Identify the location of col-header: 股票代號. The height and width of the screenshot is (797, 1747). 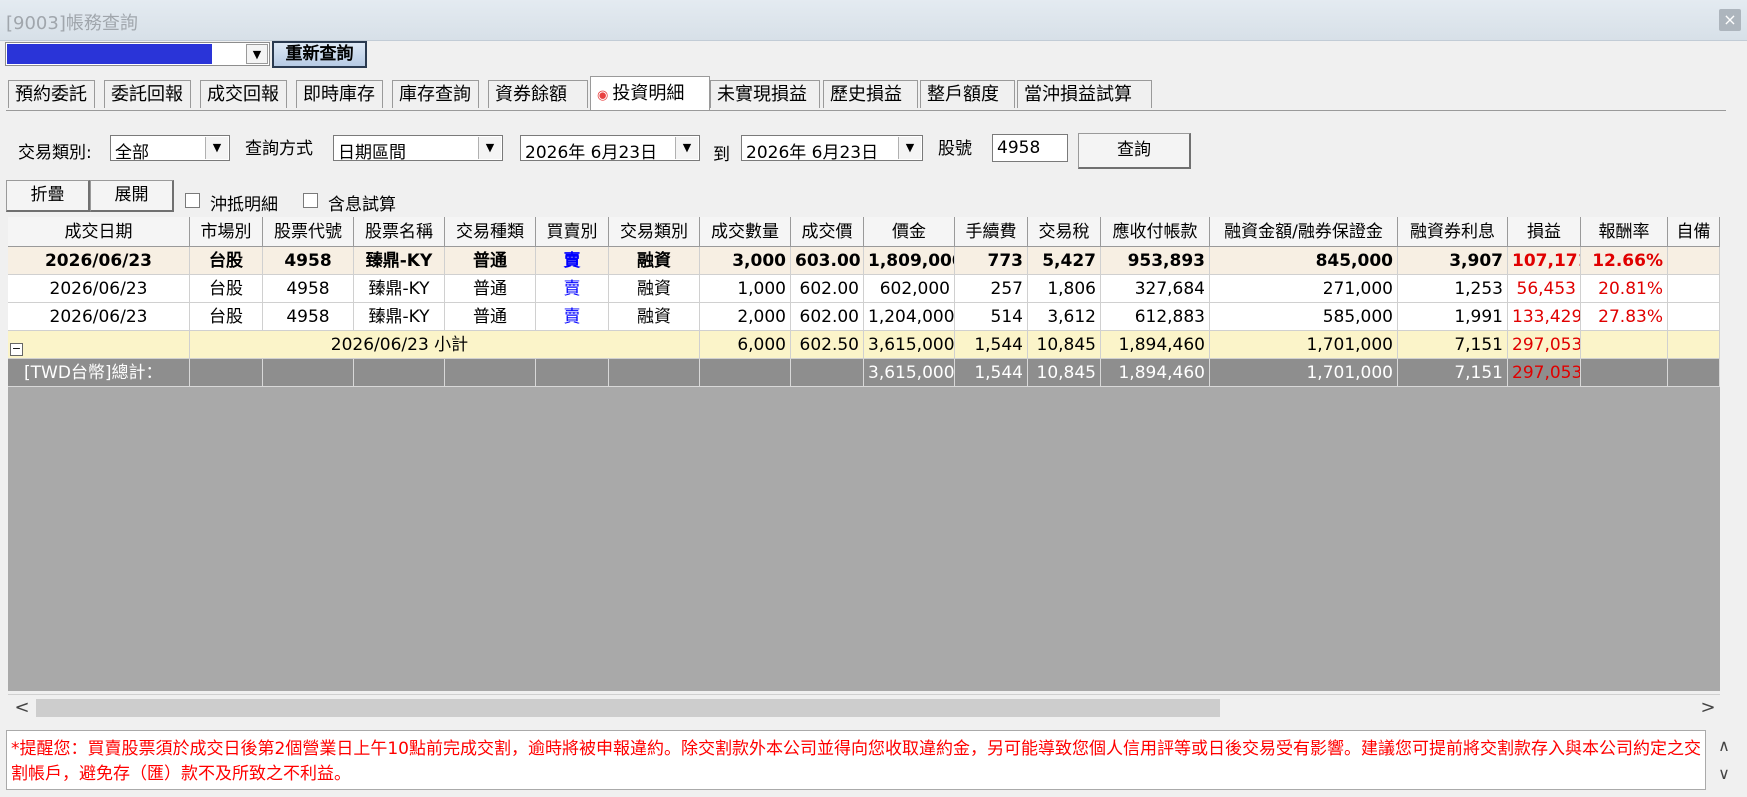
(308, 232).